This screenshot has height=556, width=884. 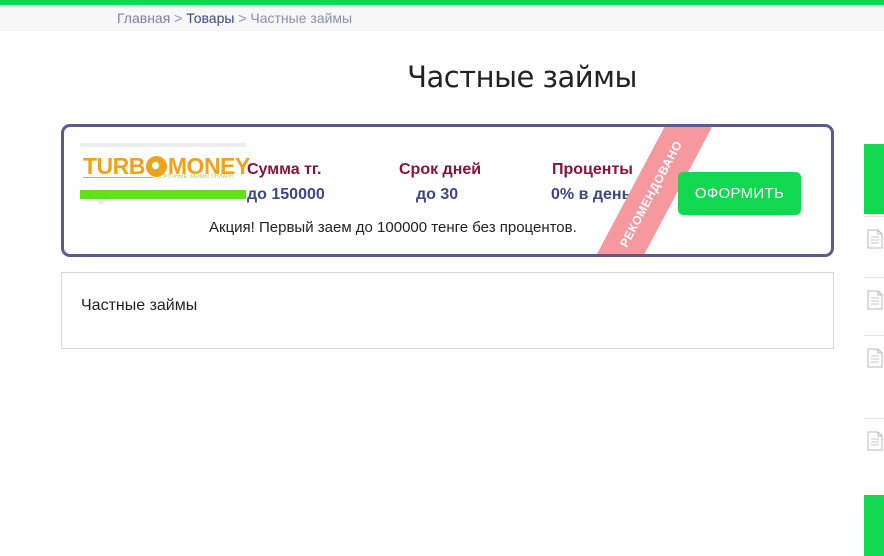 I want to click on breadcrumb-home-link: Главная, so click(x=143, y=18).